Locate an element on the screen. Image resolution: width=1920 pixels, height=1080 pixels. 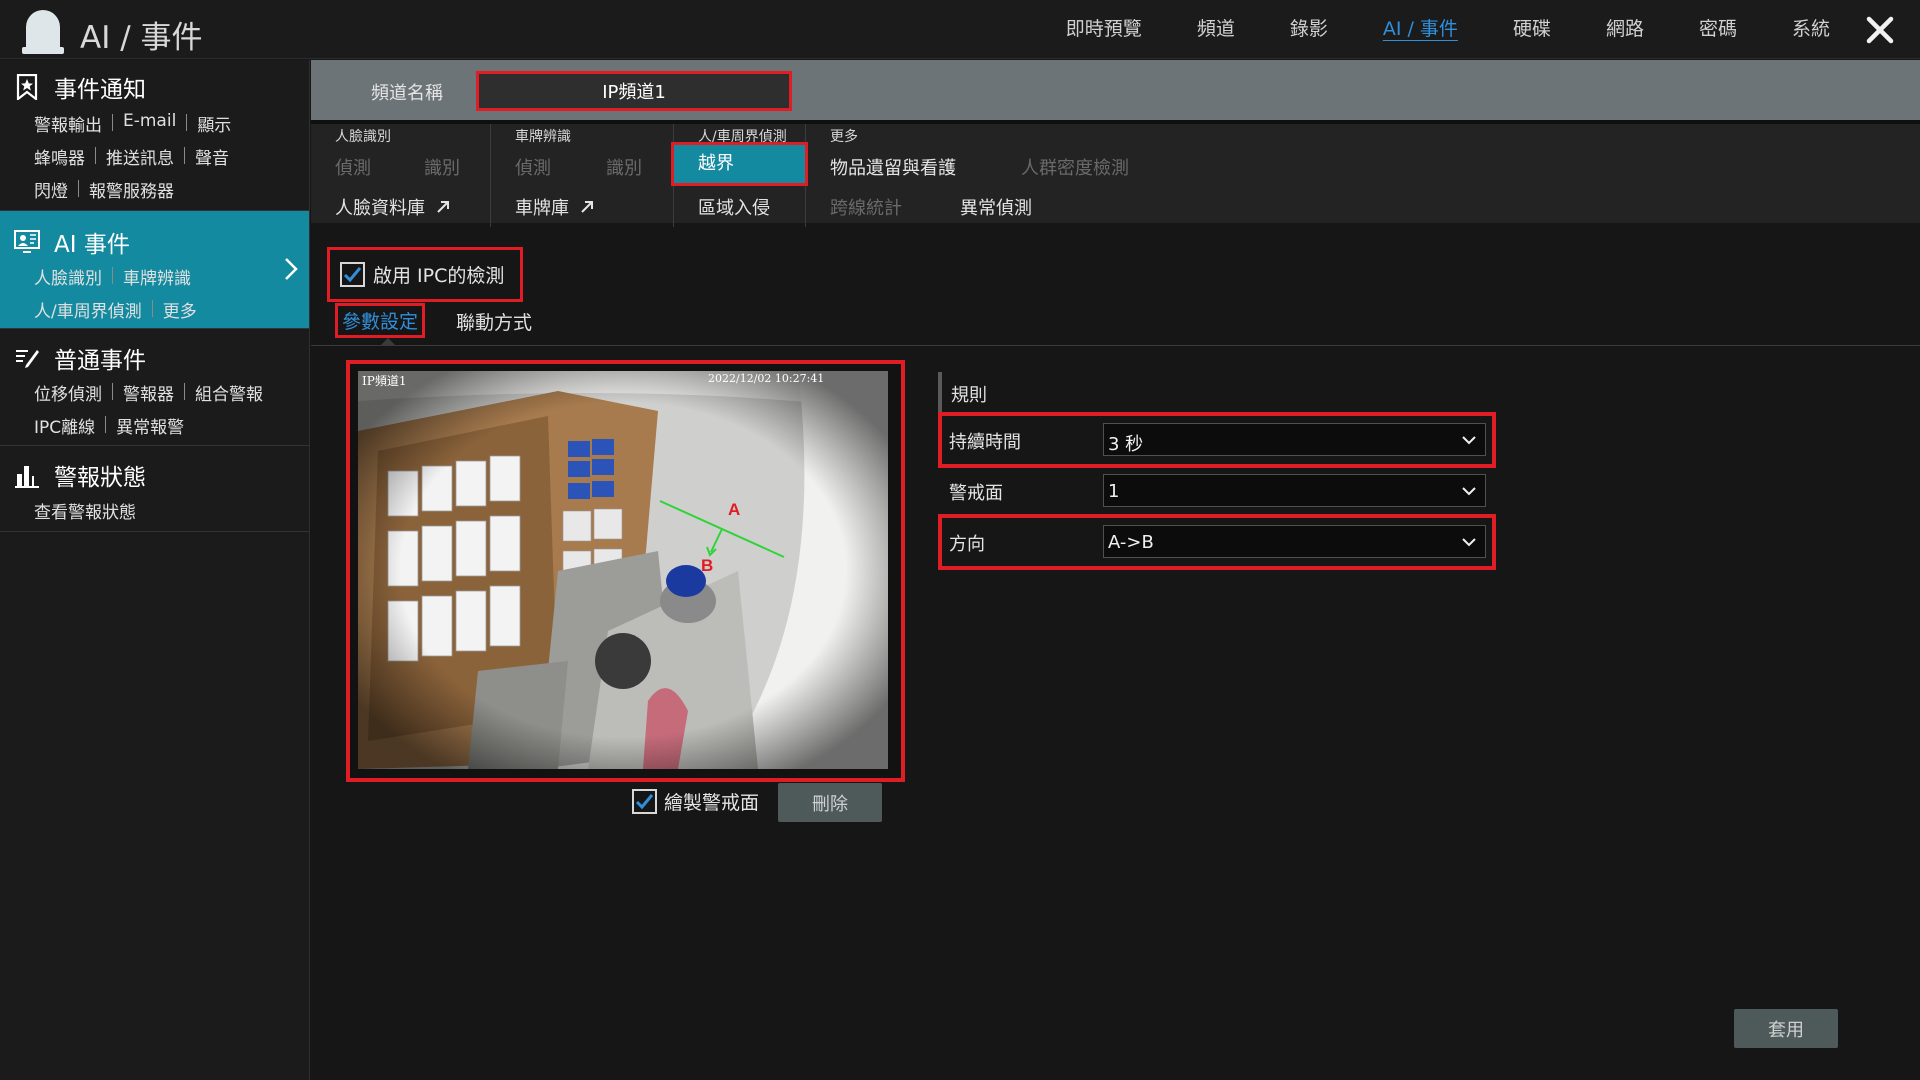
sidebar-title-normal-event: 普通事件 is located at coordinates (100, 361).